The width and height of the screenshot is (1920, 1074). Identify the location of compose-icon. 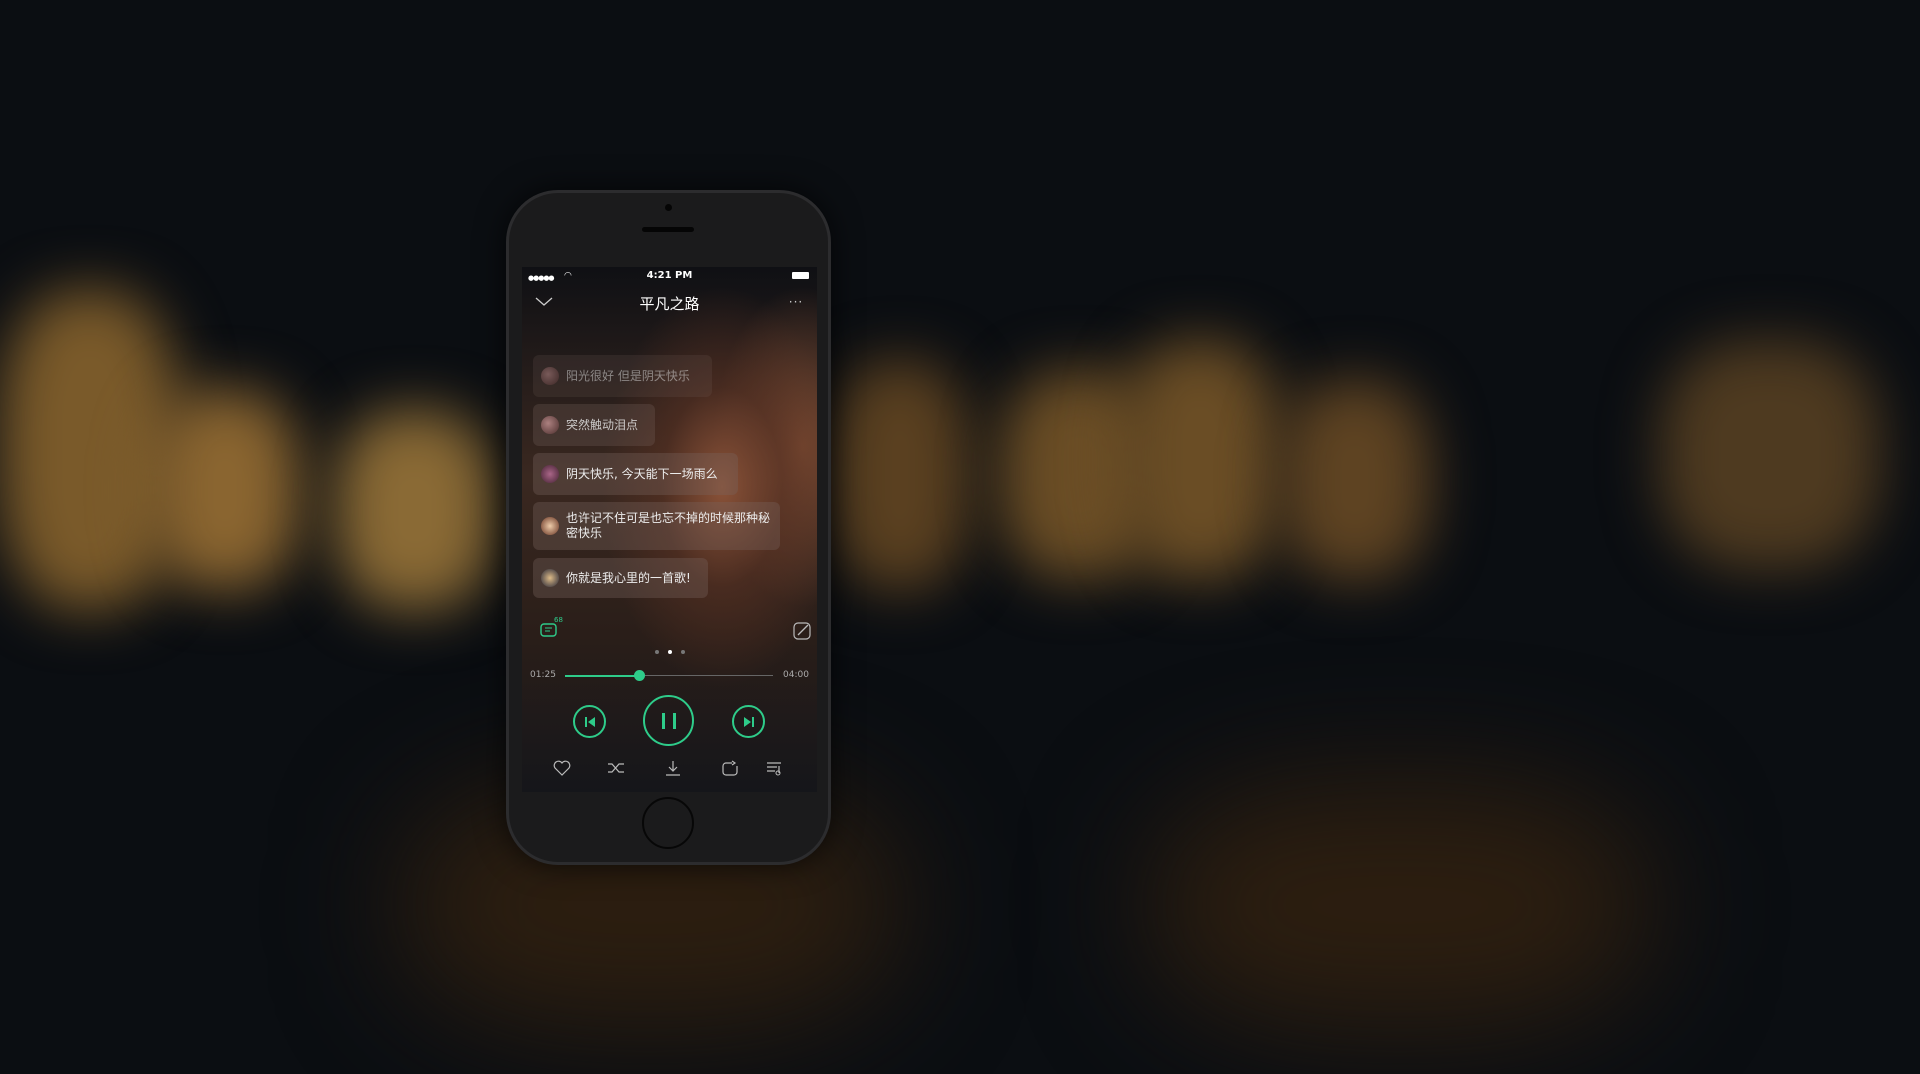
(802, 631).